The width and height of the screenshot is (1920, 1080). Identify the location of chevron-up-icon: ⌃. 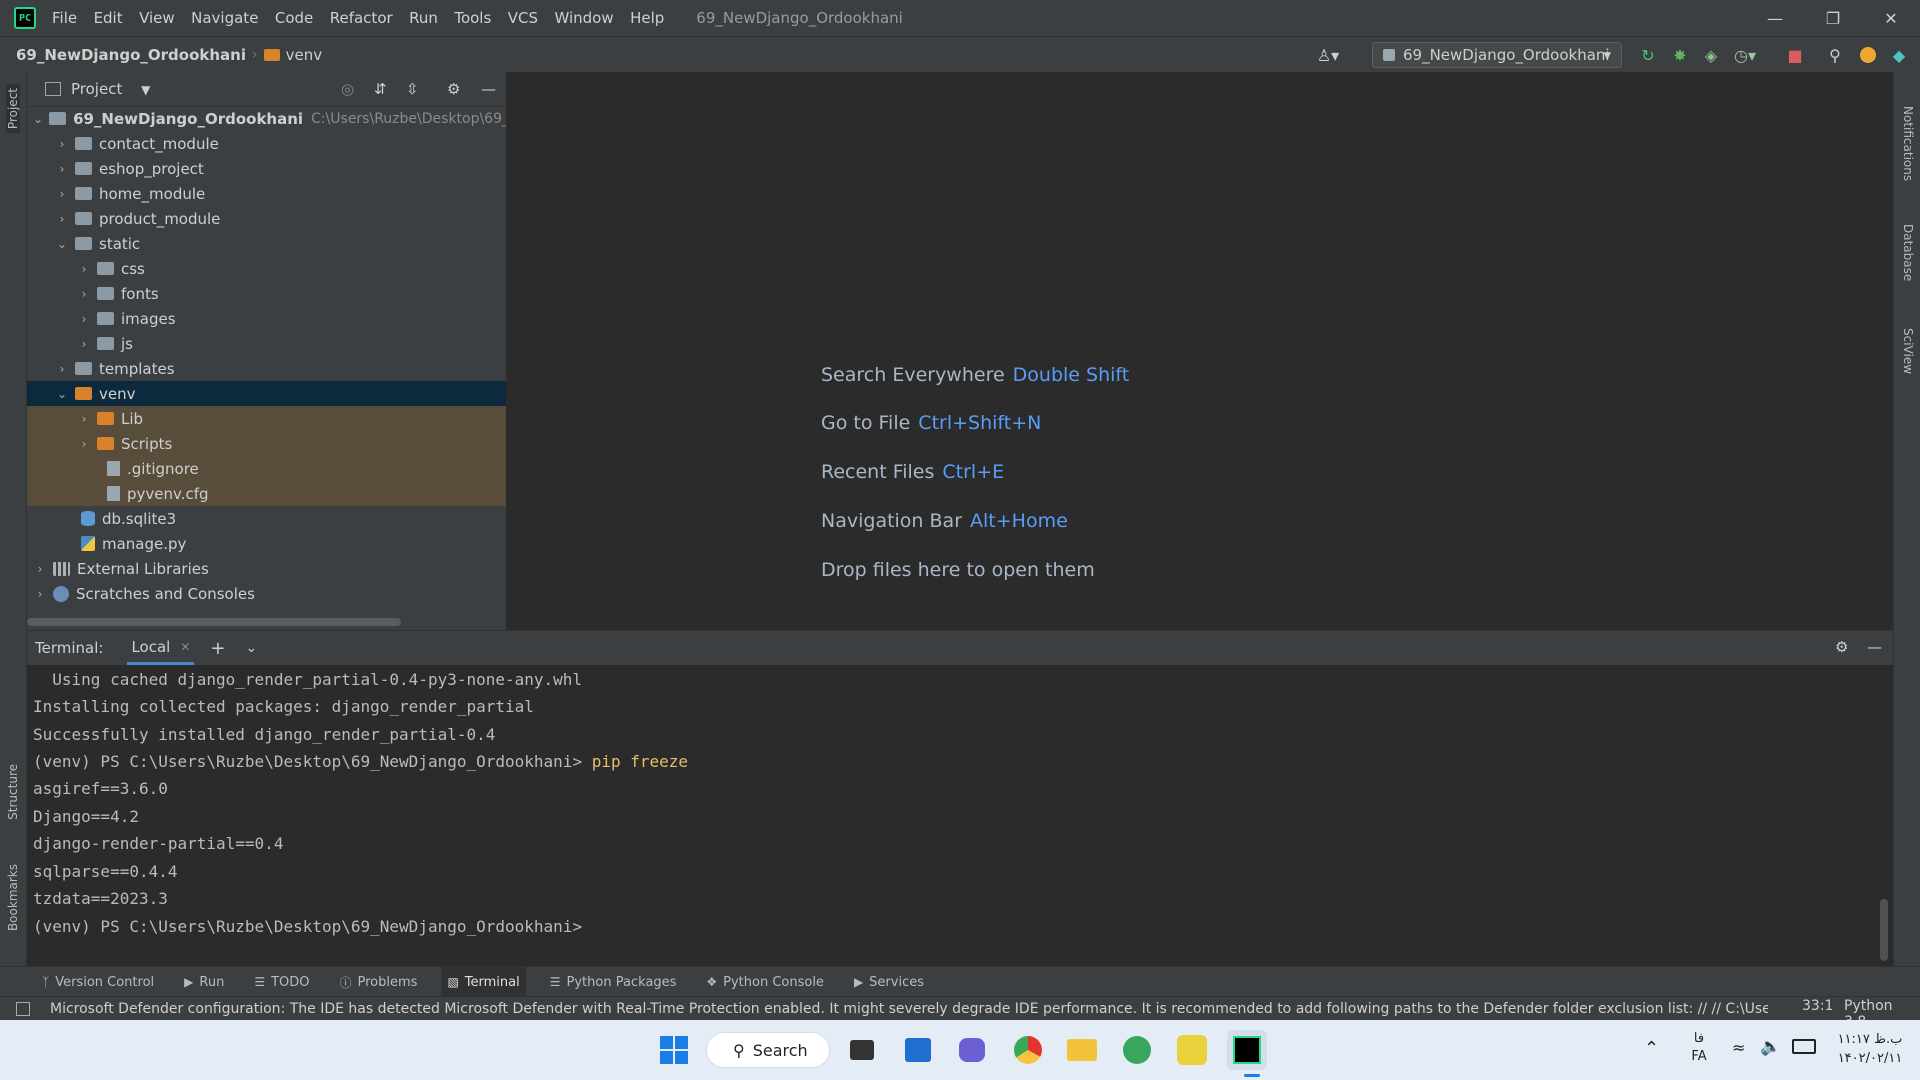
(1651, 1048).